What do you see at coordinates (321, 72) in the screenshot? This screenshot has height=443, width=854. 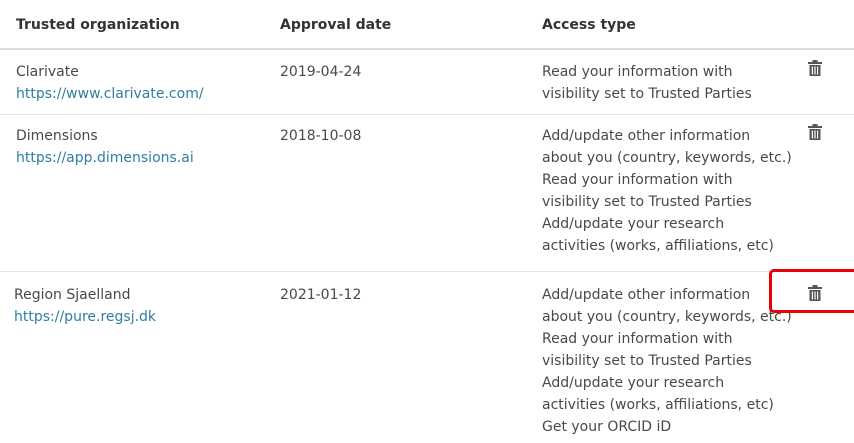 I see `approval-date: 2019-04-24` at bounding box center [321, 72].